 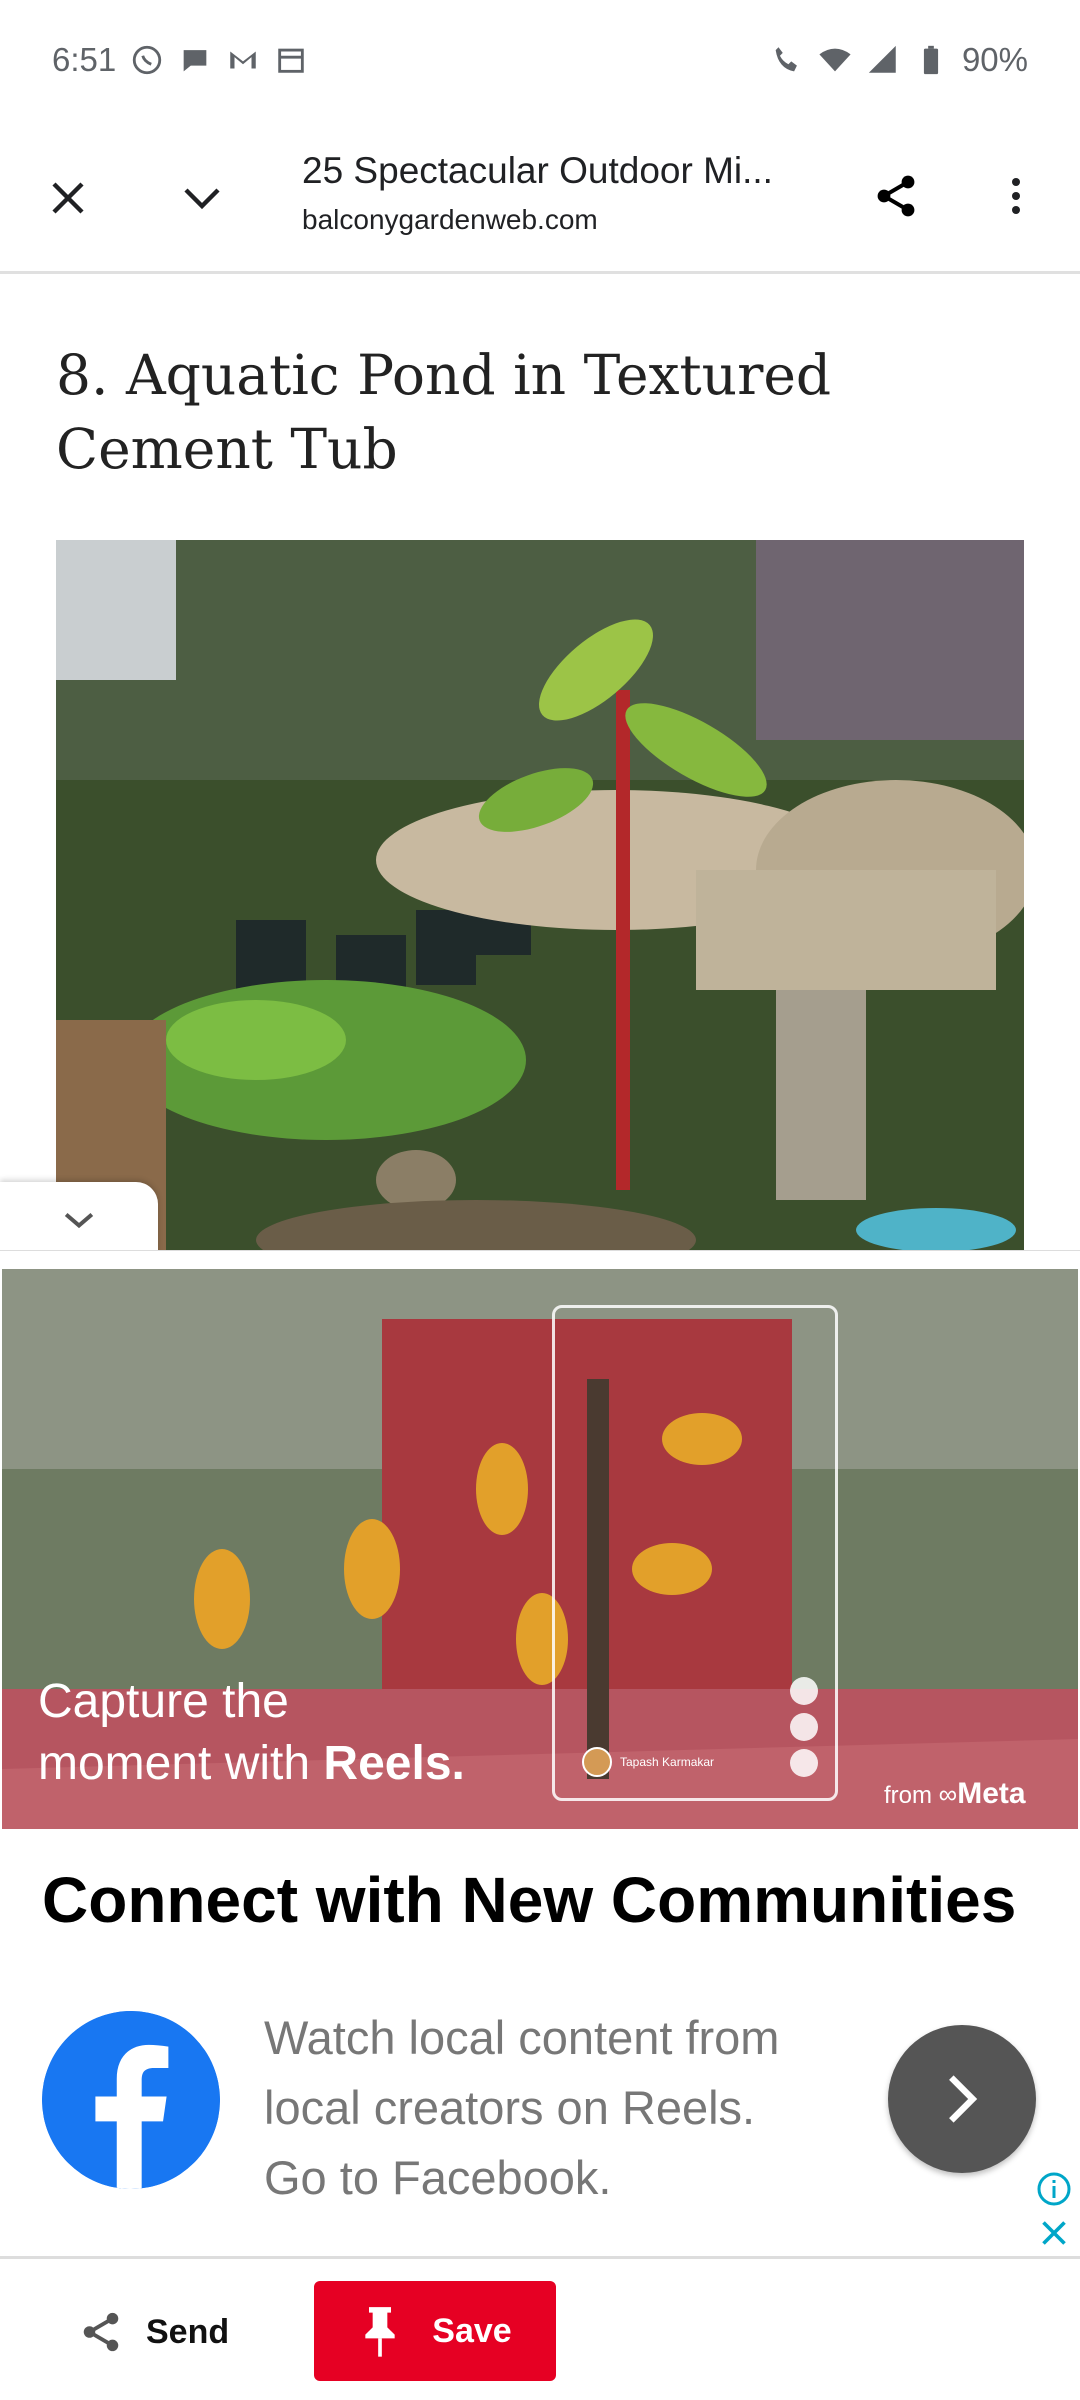 I want to click on save-label: Save, so click(x=472, y=2330).